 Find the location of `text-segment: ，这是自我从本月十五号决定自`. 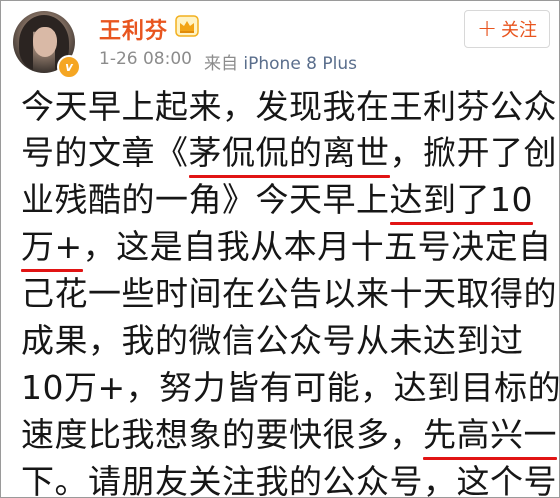

text-segment: ，这是自我从本月十五号决定自 is located at coordinates (317, 246).